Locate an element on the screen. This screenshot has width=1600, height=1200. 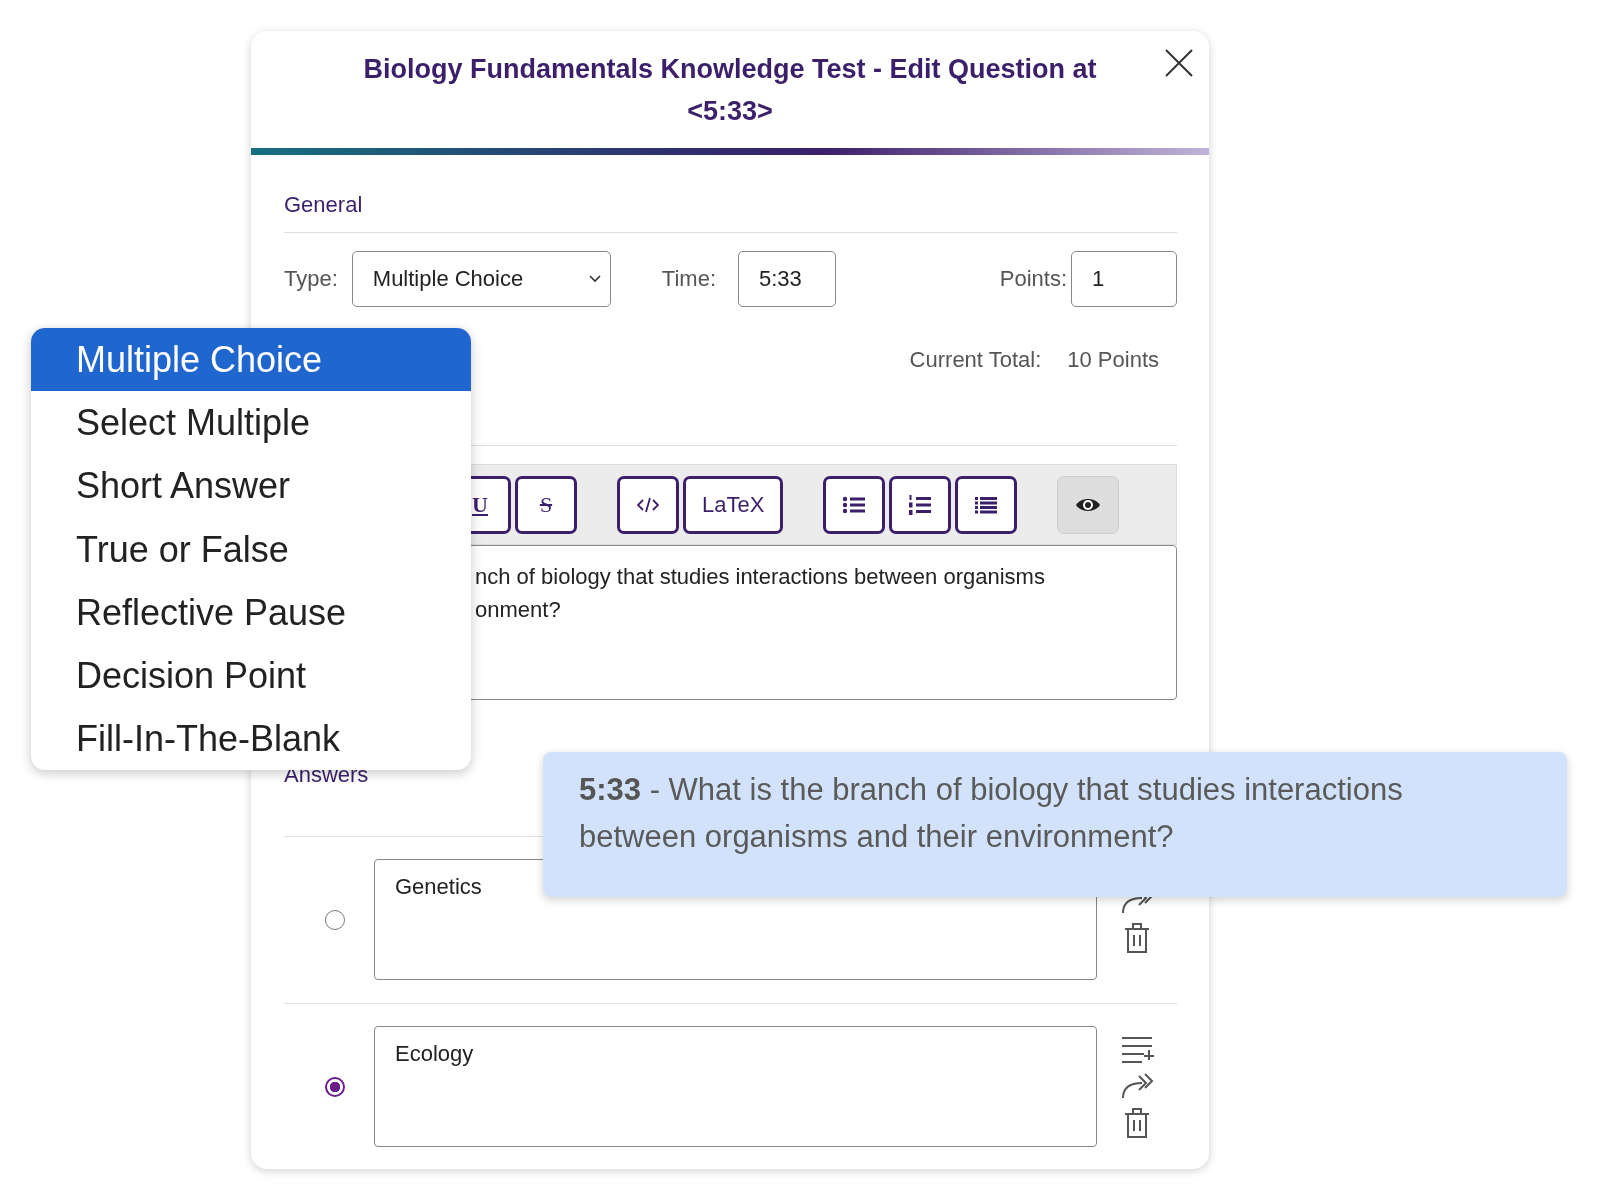
numbered-list-icon is located at coordinates (920, 504).